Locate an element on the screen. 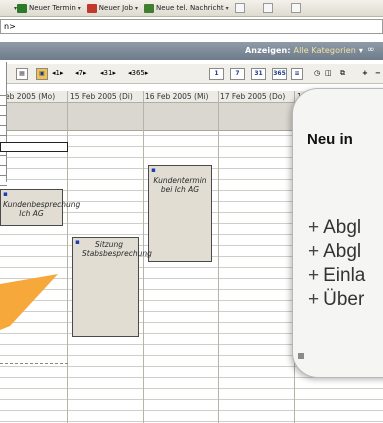  nav-year: ◂365▸ is located at coordinates (138, 73).